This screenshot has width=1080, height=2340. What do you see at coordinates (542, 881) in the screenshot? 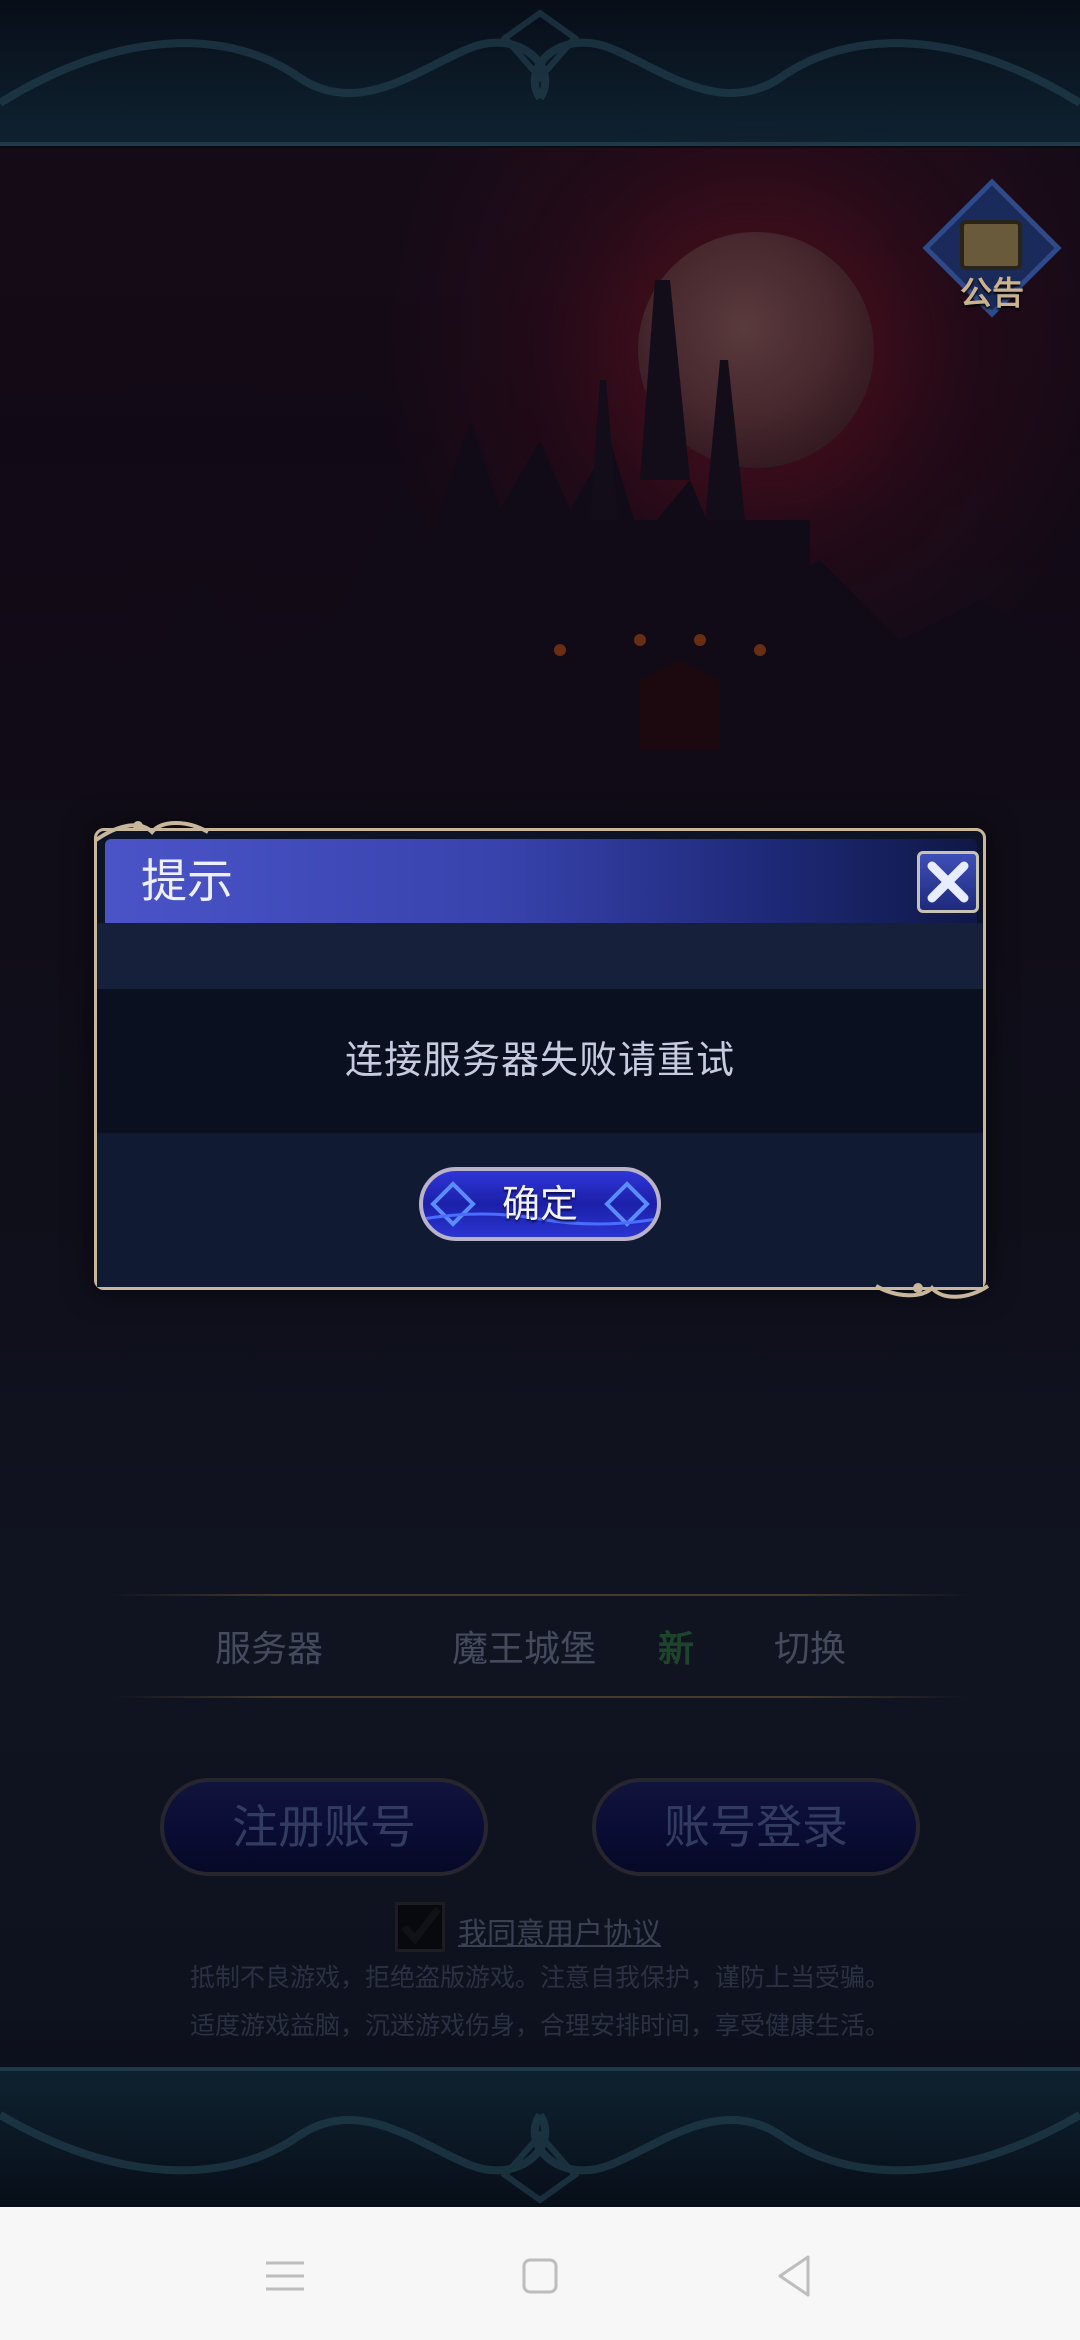
I see `dialog-header: 提示` at bounding box center [542, 881].